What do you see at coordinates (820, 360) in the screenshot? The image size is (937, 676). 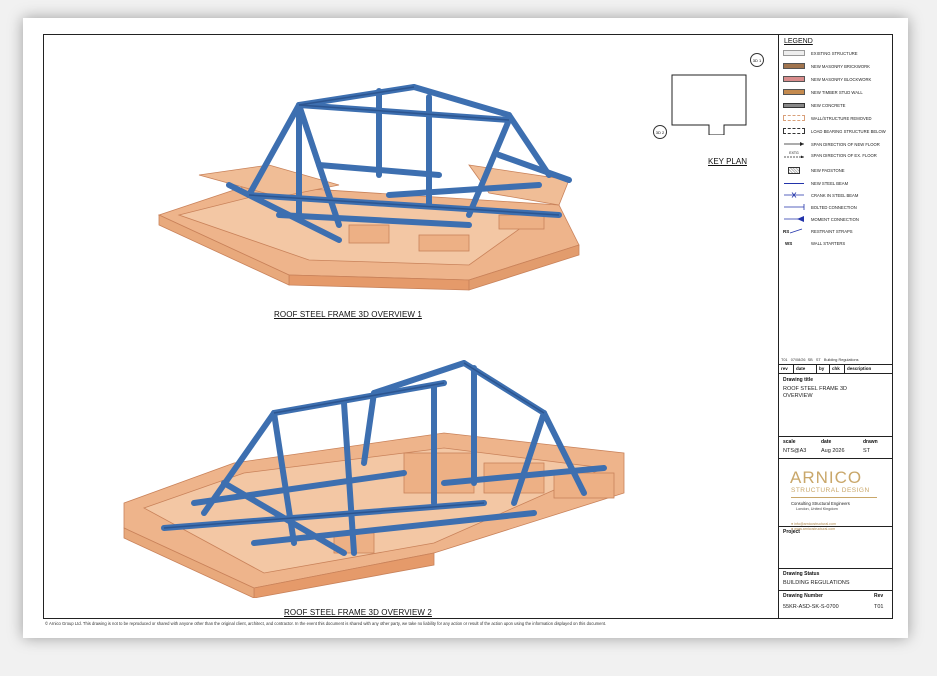 I see `revision-row: T01 07/08/26 SB ST Building Regulations` at bounding box center [820, 360].